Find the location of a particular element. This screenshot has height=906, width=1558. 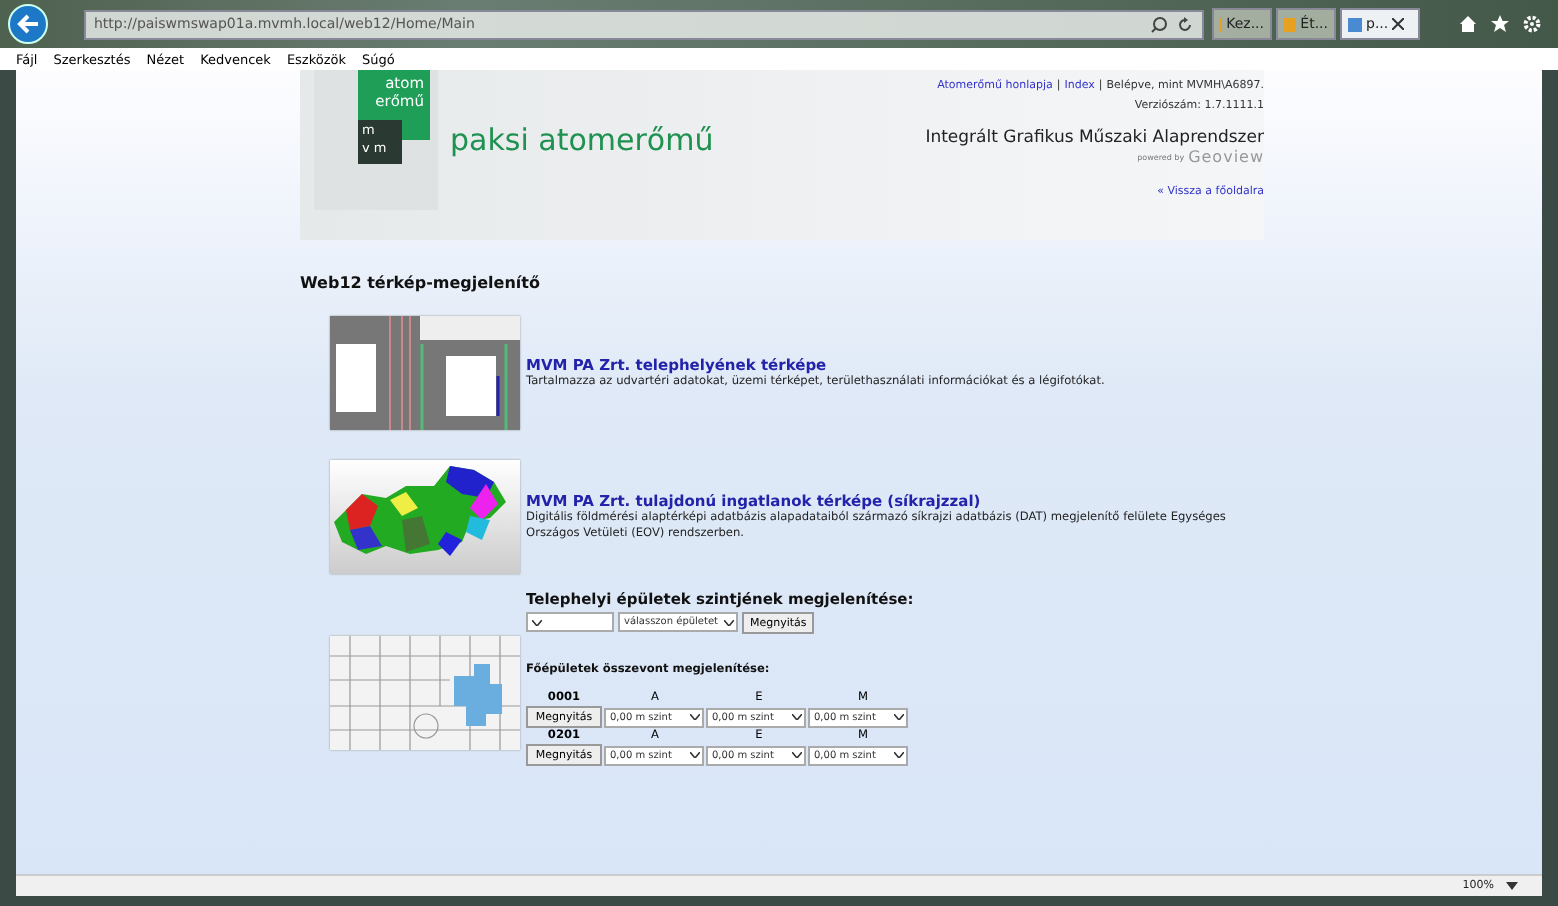

brand-name: paksi atomerőmű is located at coordinates (582, 142).